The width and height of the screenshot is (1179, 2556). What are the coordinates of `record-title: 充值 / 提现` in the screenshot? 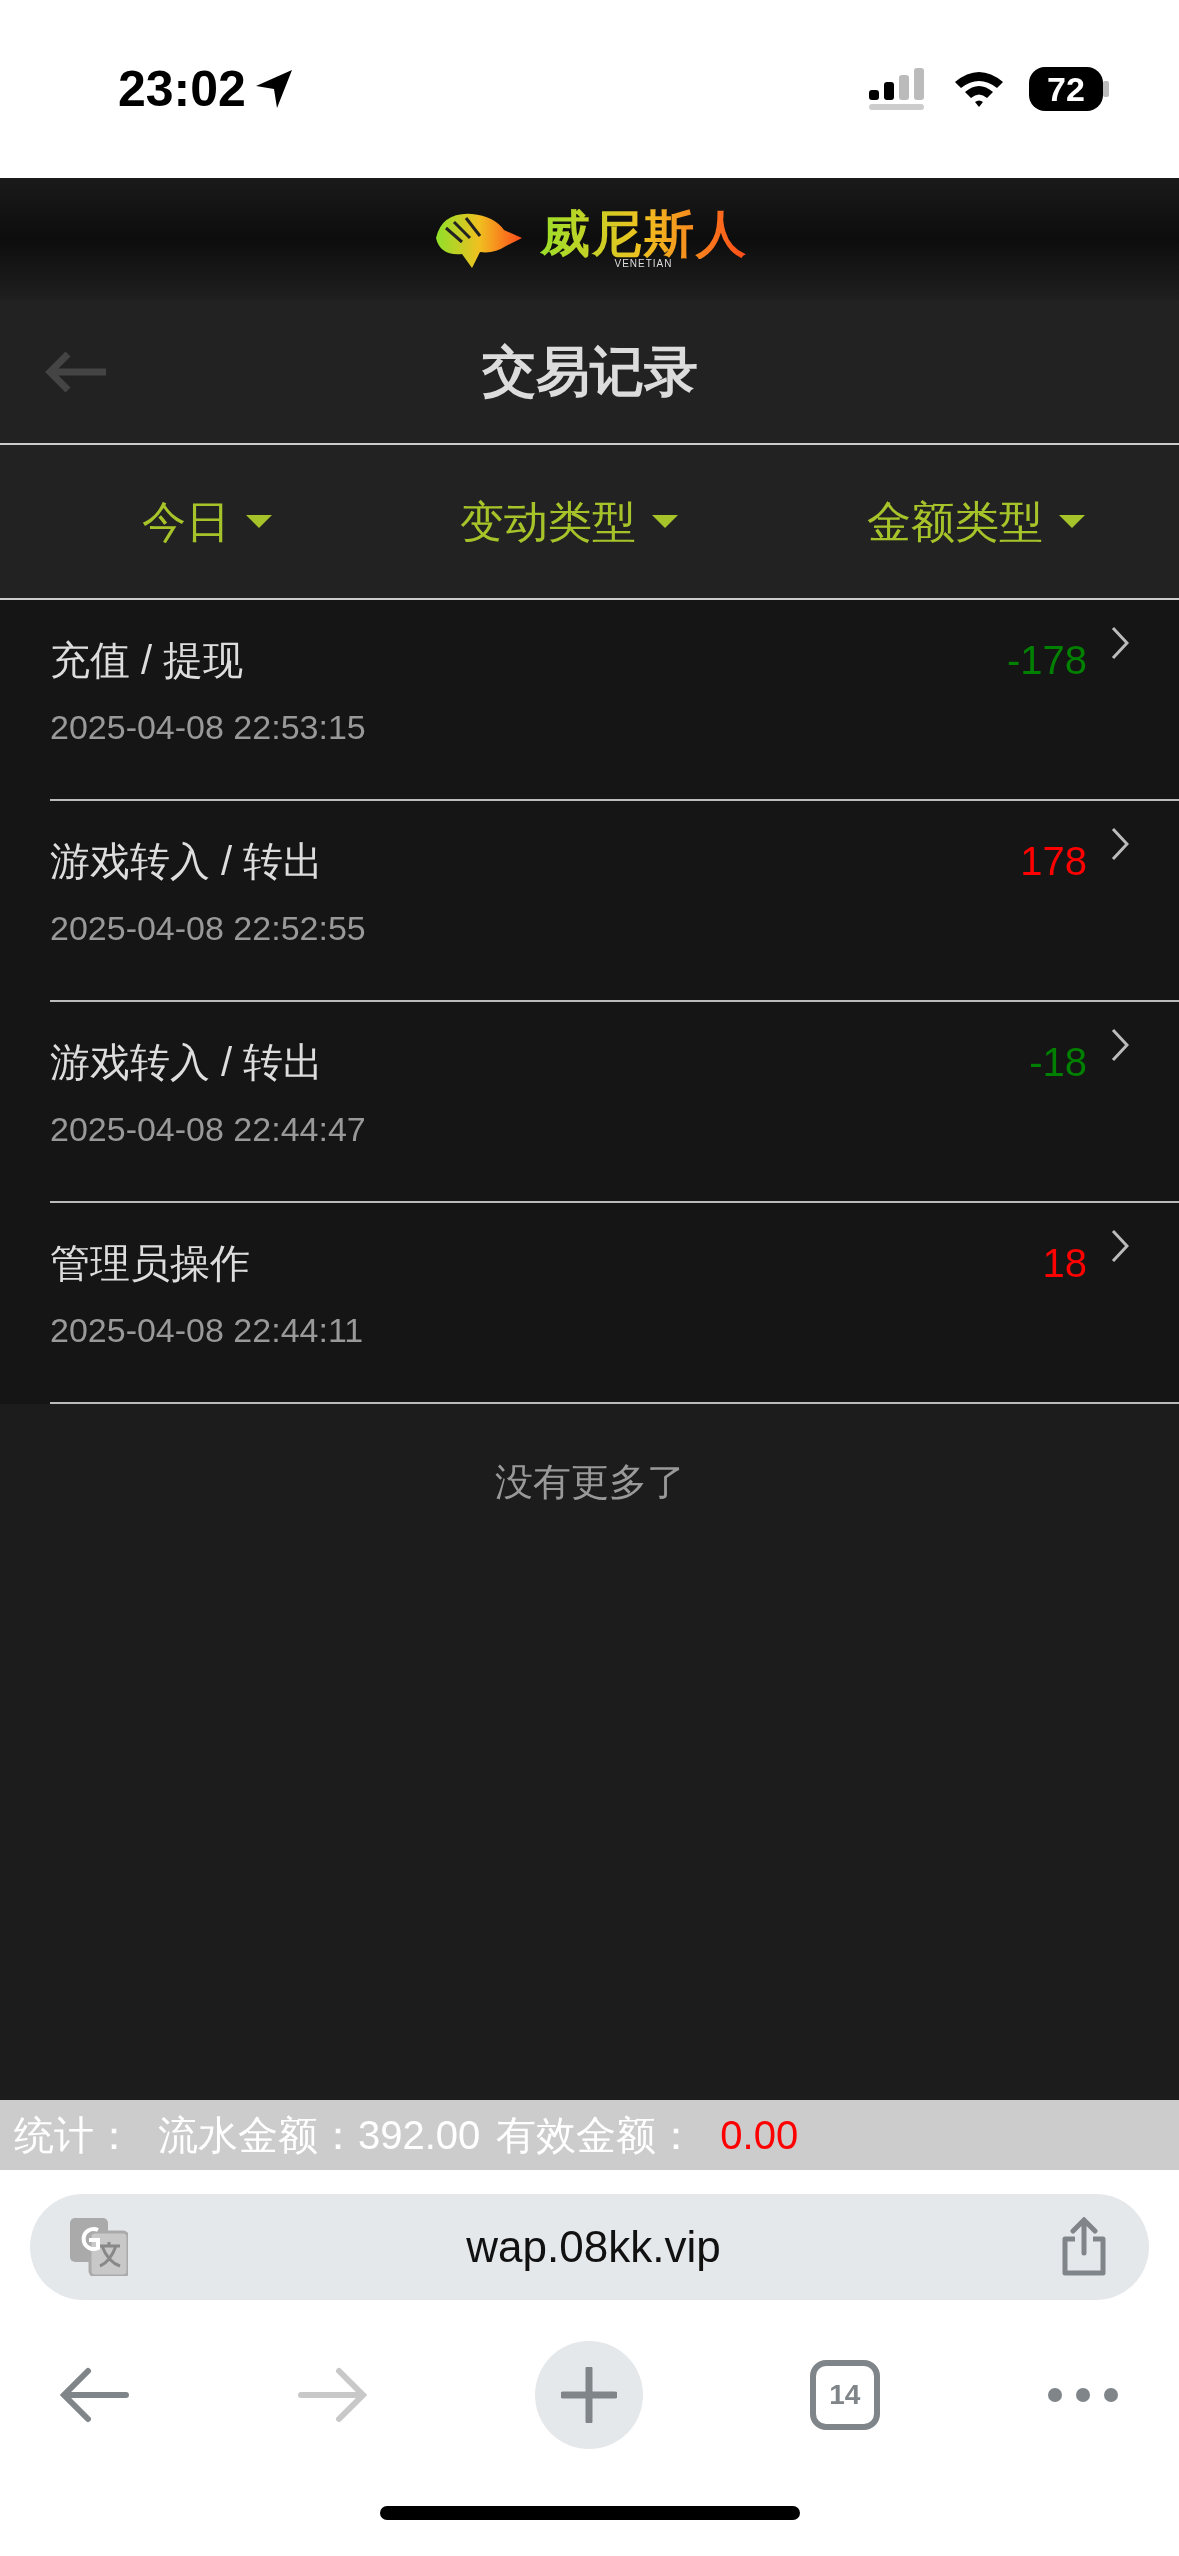 It's located at (147, 660).